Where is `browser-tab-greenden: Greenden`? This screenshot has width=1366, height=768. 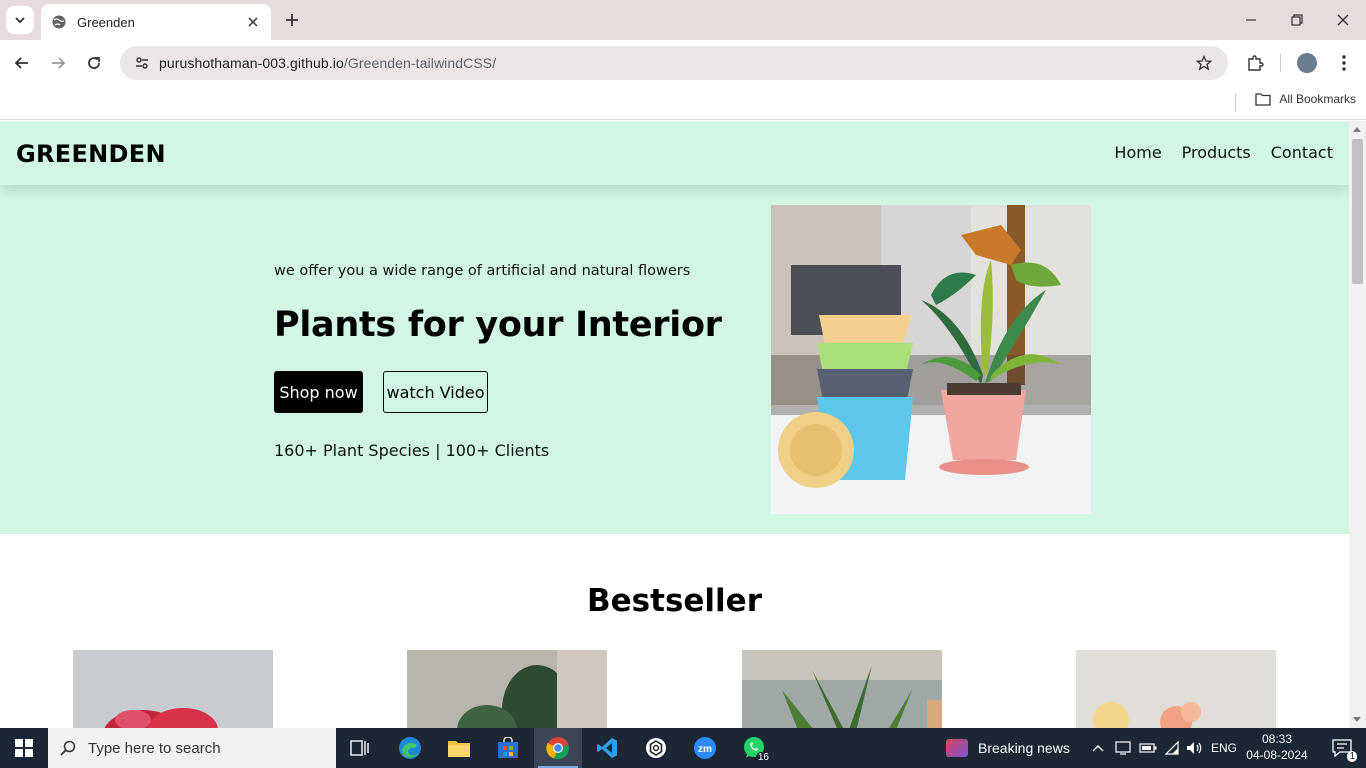 browser-tab-greenden: Greenden is located at coordinates (156, 22).